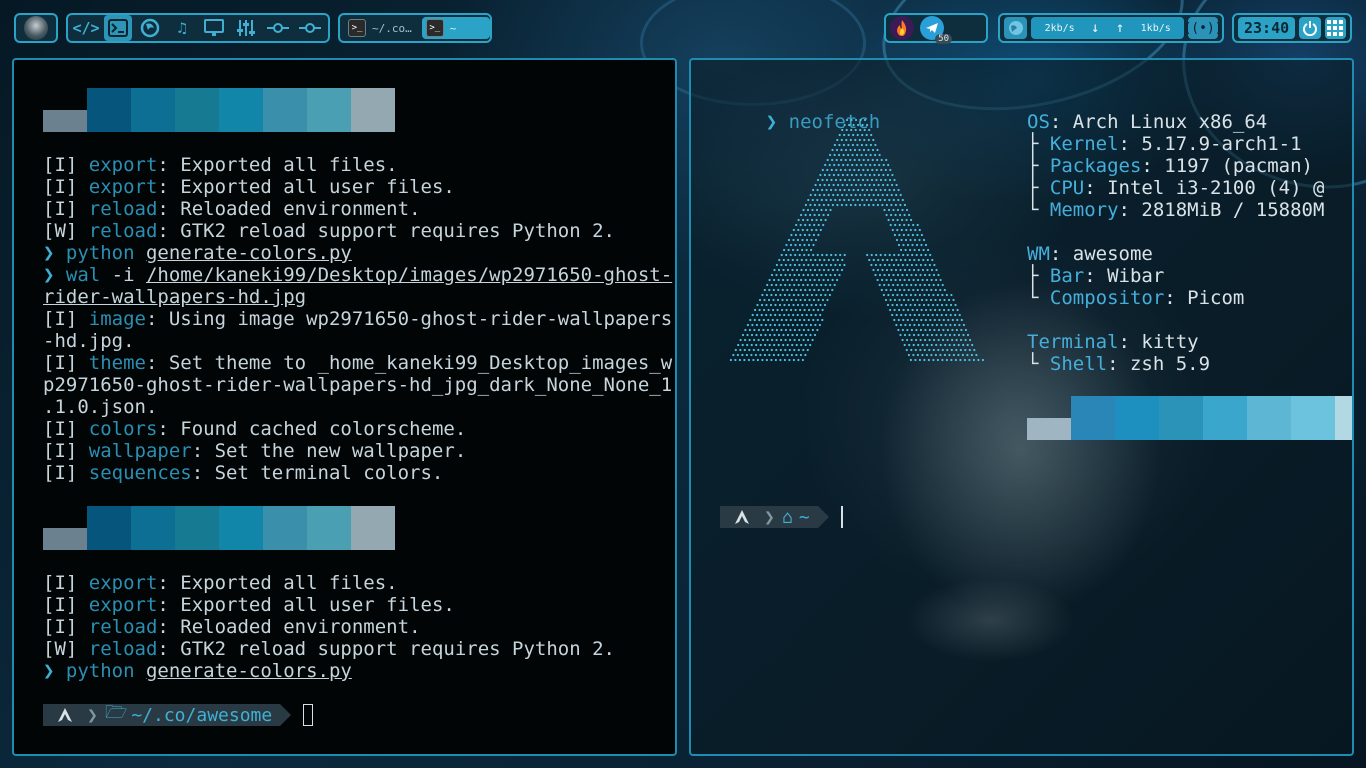 This screenshot has height=768, width=1366. I want to click on music-icon: ♫, so click(182, 28).